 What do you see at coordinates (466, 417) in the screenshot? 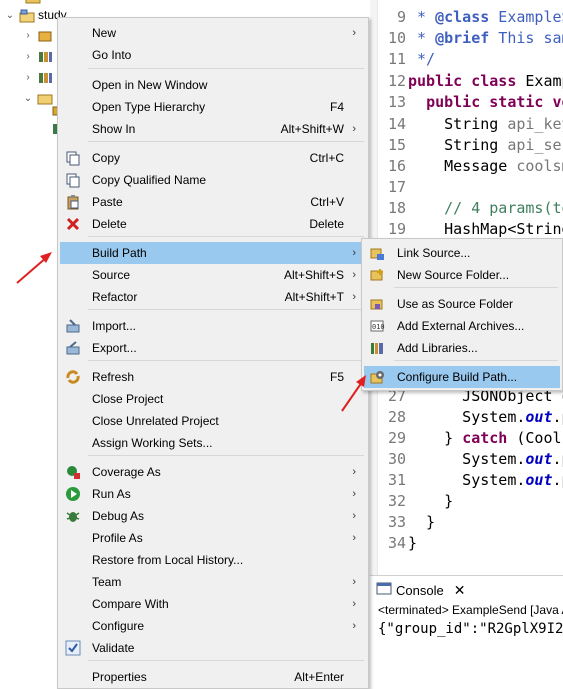
I see `code-line: 28 System.out.pri` at bounding box center [466, 417].